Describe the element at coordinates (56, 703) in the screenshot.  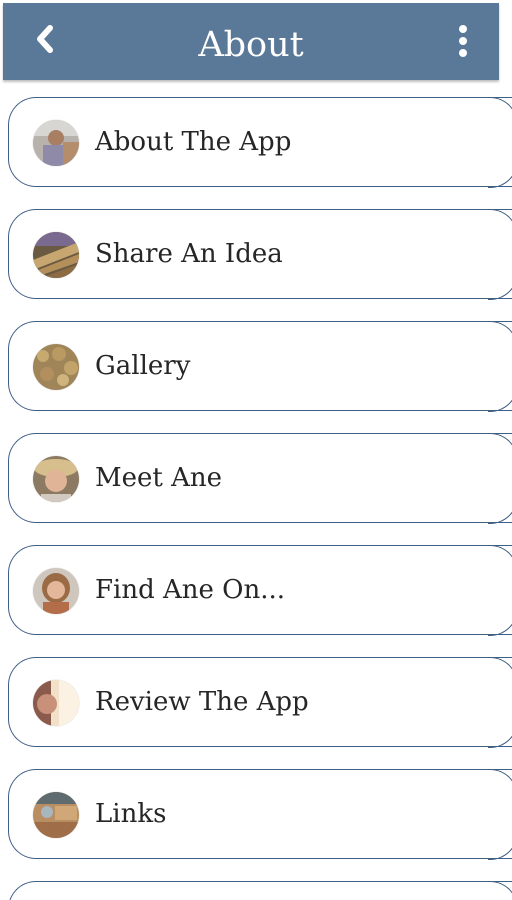
I see `review-the-app-avatar` at that location.